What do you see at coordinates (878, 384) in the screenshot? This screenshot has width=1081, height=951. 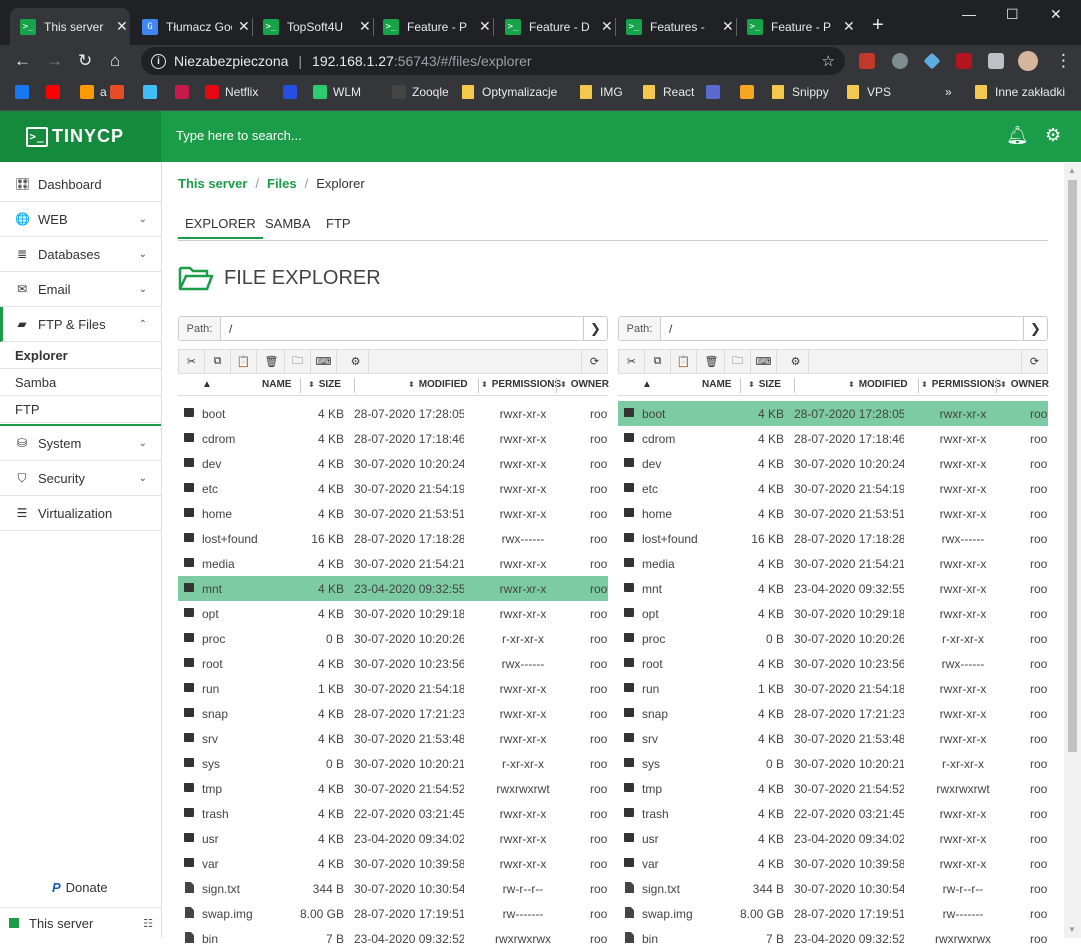 I see `col-modified: ⬍ MODIFIED` at bounding box center [878, 384].